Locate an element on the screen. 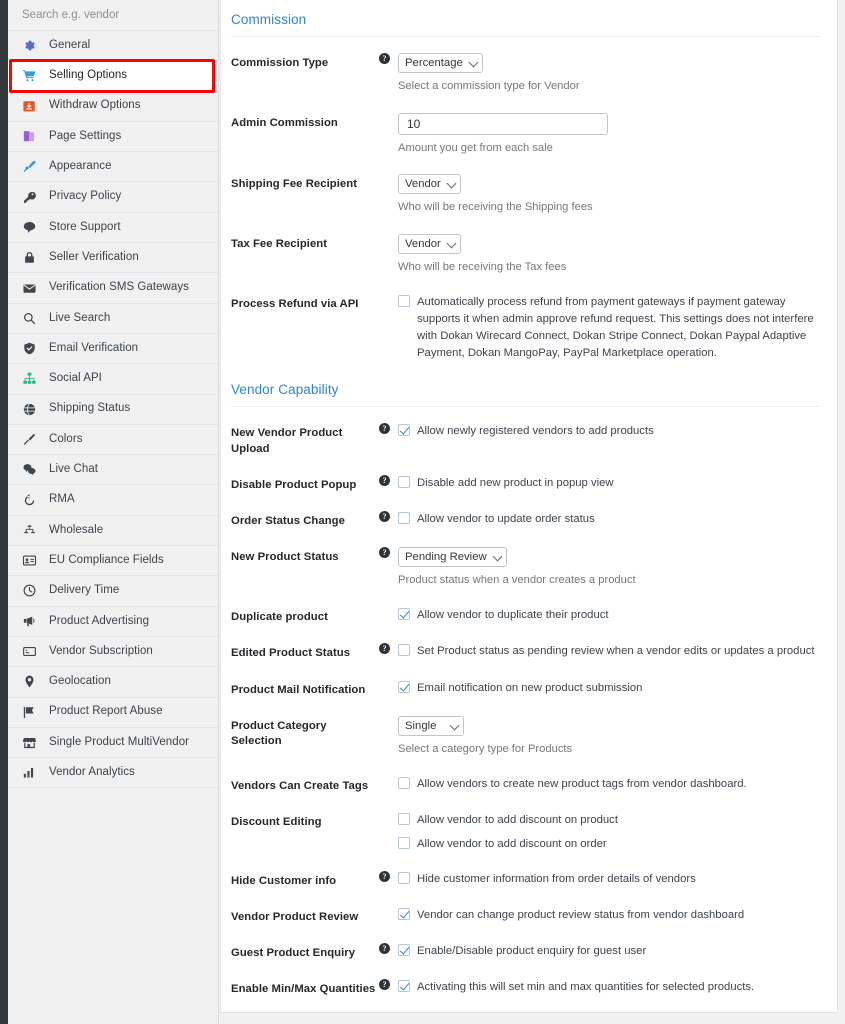 The image size is (845, 1024). new-vendor-product-upload-checkbox is located at coordinates (404, 430).